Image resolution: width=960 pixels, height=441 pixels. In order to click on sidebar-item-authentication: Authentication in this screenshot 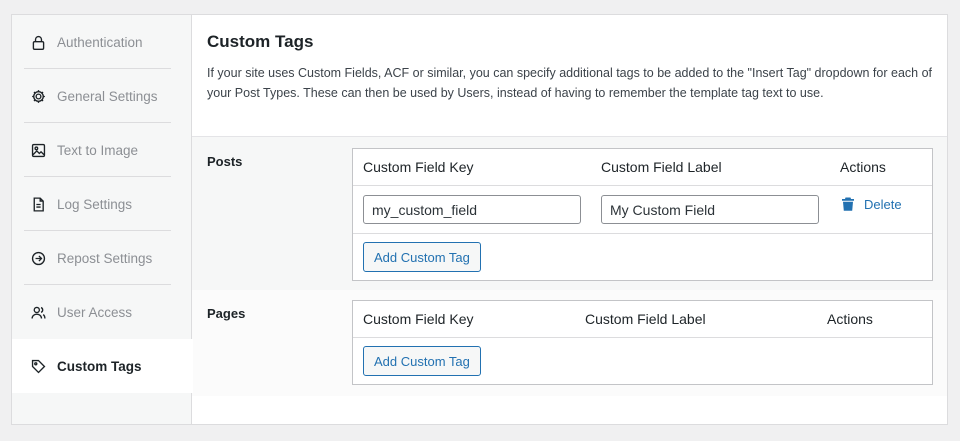, I will do `click(101, 42)`.